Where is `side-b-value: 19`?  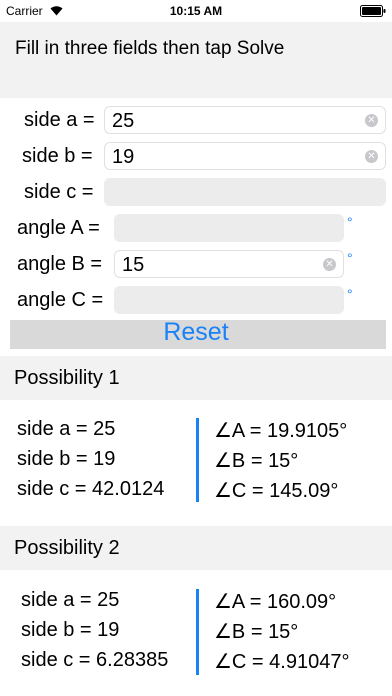
side-b-value: 19 is located at coordinates (123, 157).